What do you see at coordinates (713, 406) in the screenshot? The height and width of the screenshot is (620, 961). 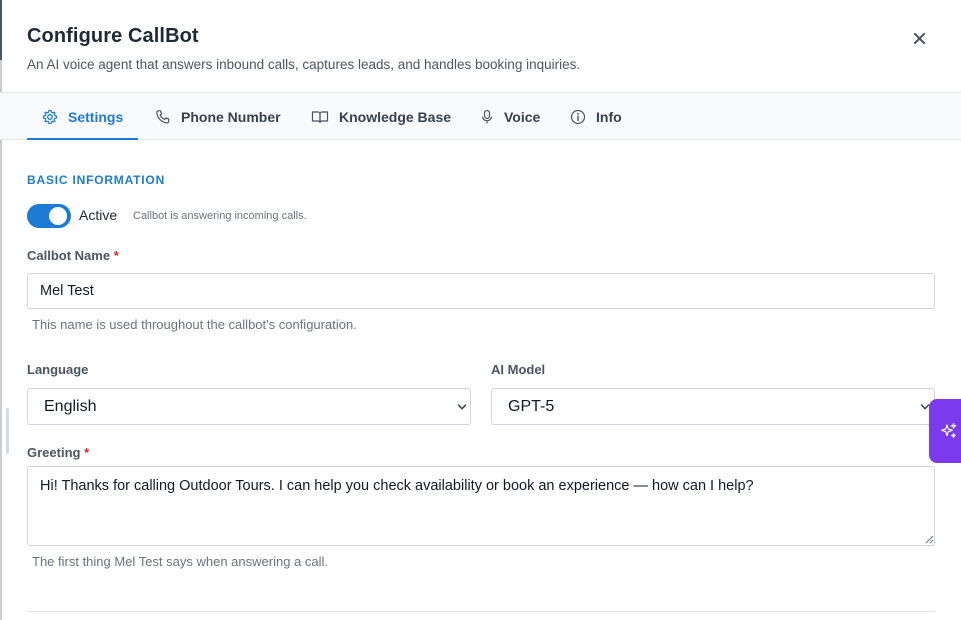 I see `ai-model-select: GPT-5` at bounding box center [713, 406].